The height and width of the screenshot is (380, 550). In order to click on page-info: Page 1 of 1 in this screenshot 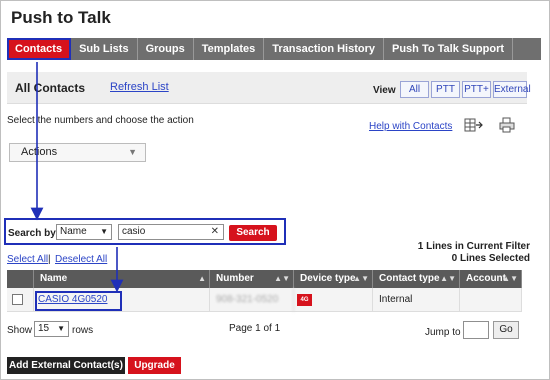, I will do `click(255, 328)`.